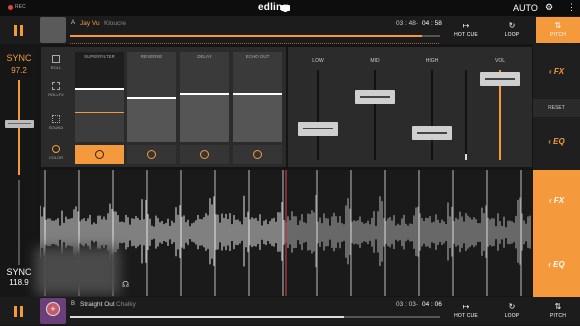 The width and height of the screenshot is (580, 326). Describe the element at coordinates (19, 311) in the screenshot. I see `deck-b-pause-button` at that location.